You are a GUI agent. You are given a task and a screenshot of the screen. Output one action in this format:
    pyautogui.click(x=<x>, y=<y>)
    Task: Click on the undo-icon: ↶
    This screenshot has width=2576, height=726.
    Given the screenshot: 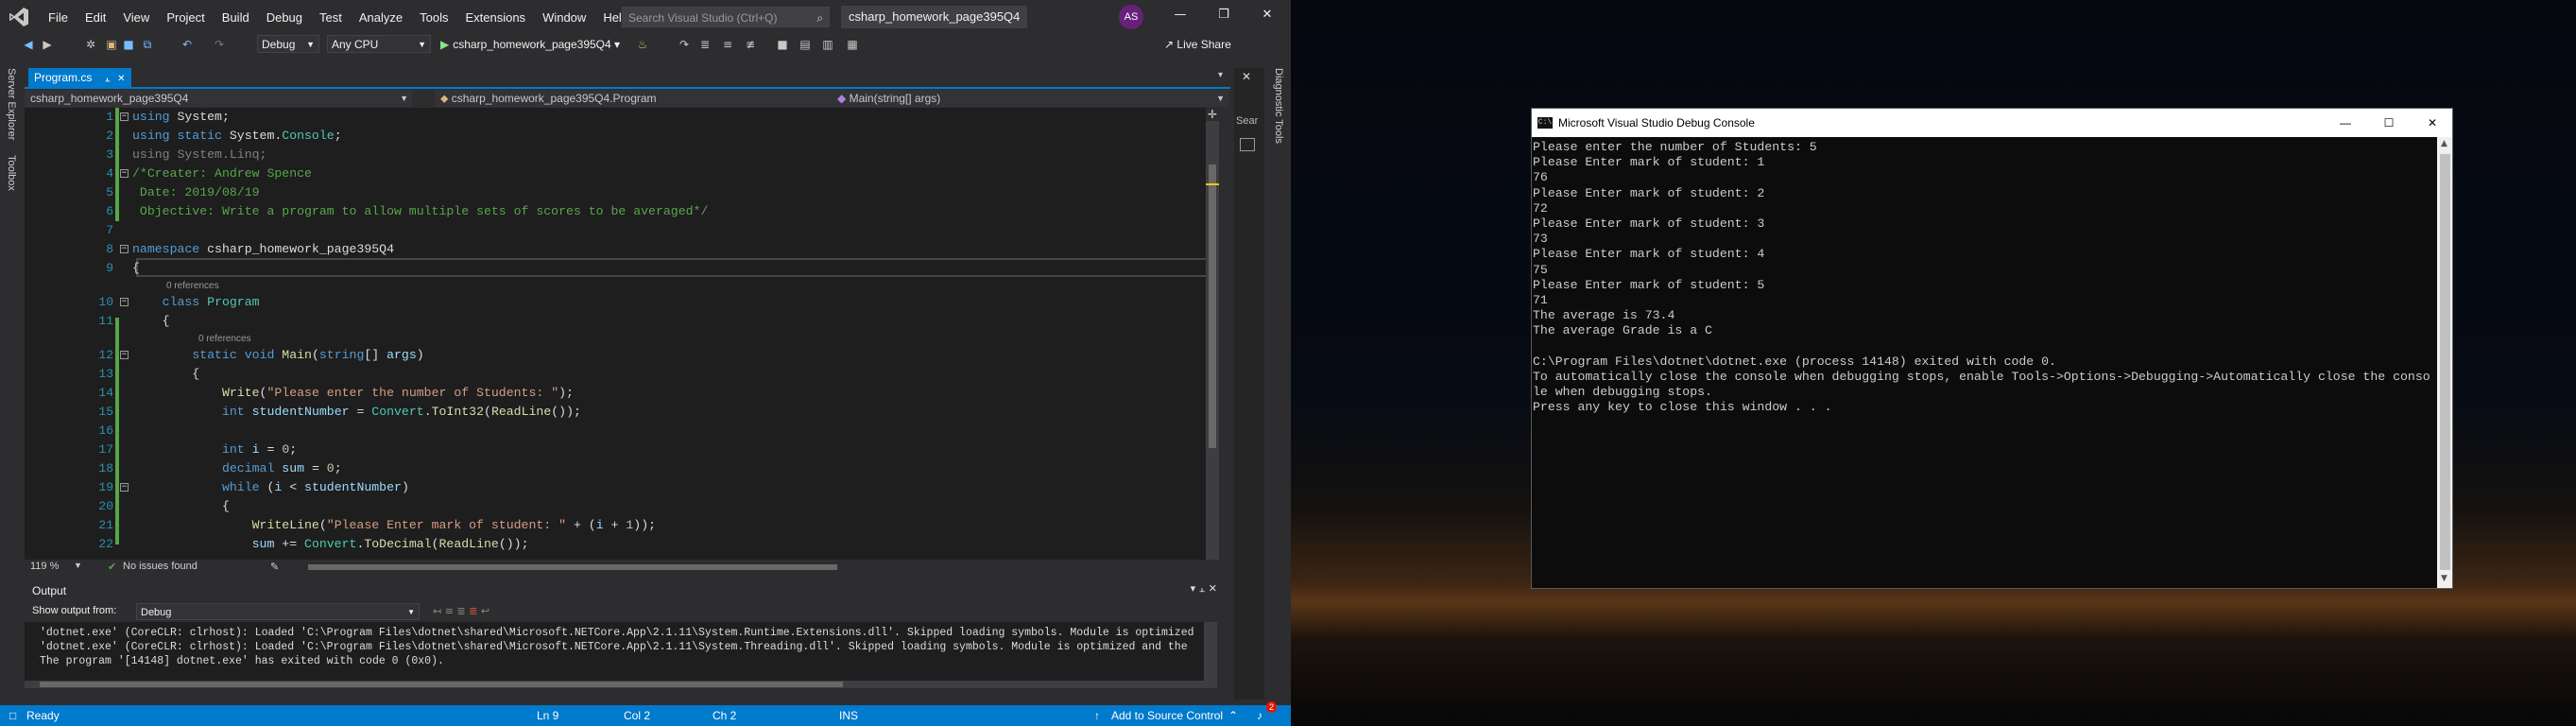 What is the action you would take?
    pyautogui.click(x=187, y=44)
    